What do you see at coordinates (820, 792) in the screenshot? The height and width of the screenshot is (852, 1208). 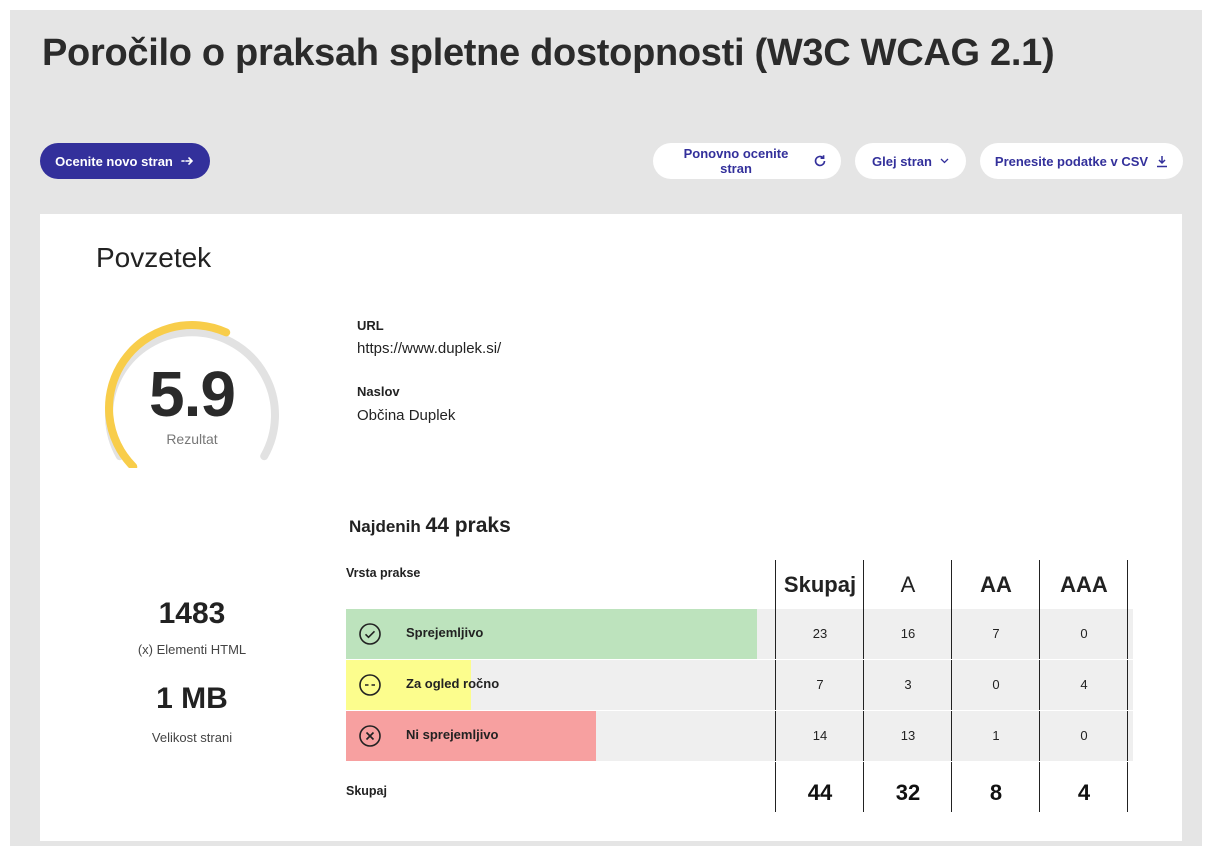 I see `total-count: 44` at bounding box center [820, 792].